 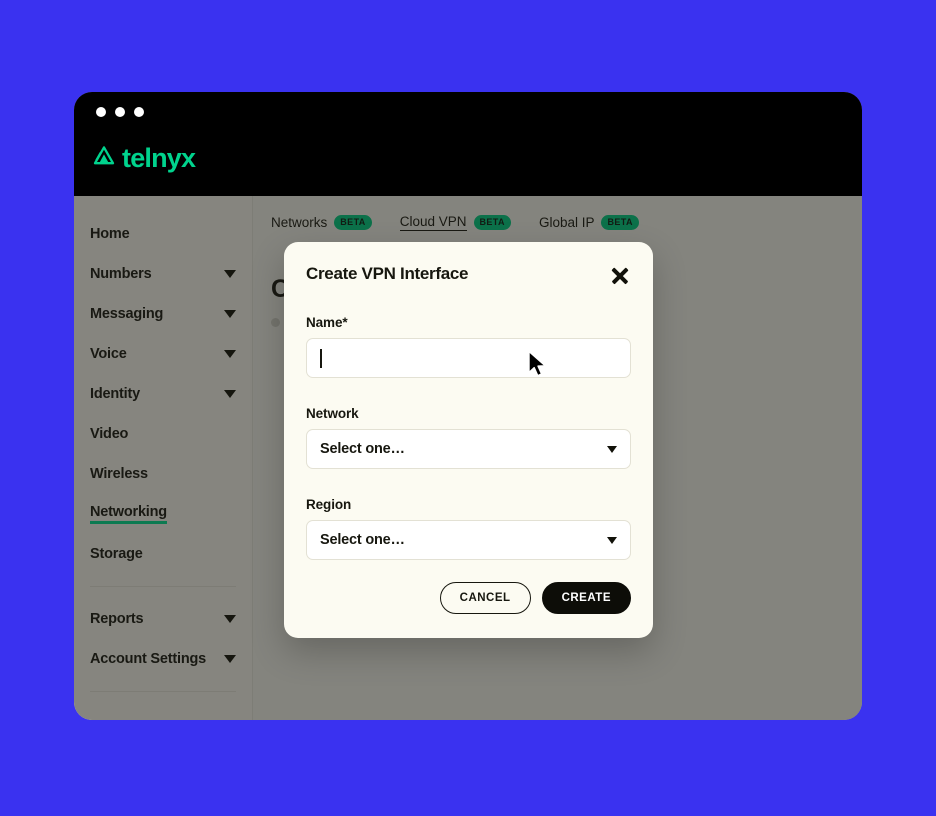 I want to click on window-titlebar: telnyx, so click(x=468, y=144).